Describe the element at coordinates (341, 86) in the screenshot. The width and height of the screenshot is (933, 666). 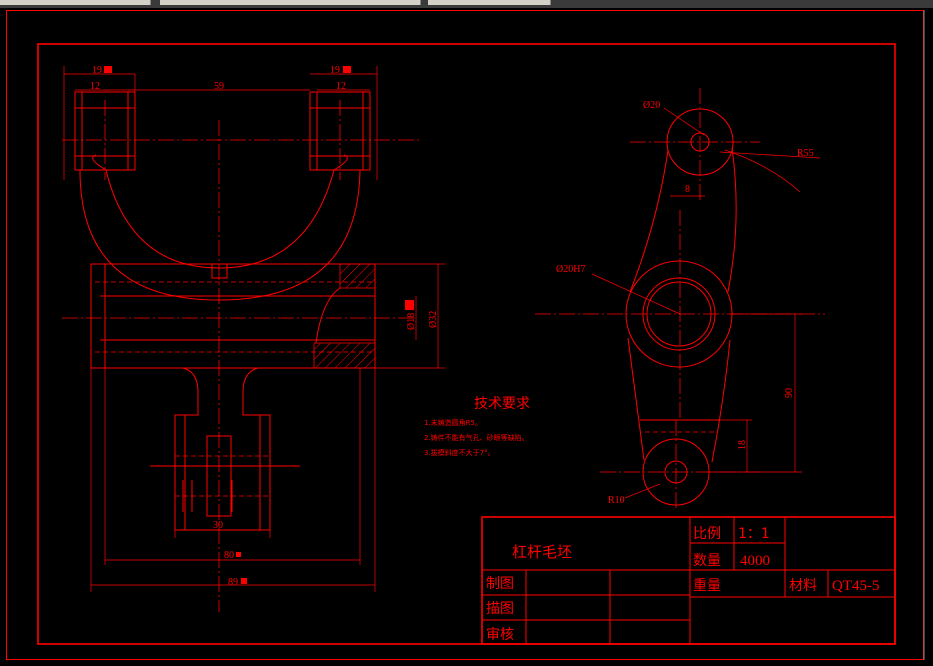
I see `dim-12-right: 12` at that location.